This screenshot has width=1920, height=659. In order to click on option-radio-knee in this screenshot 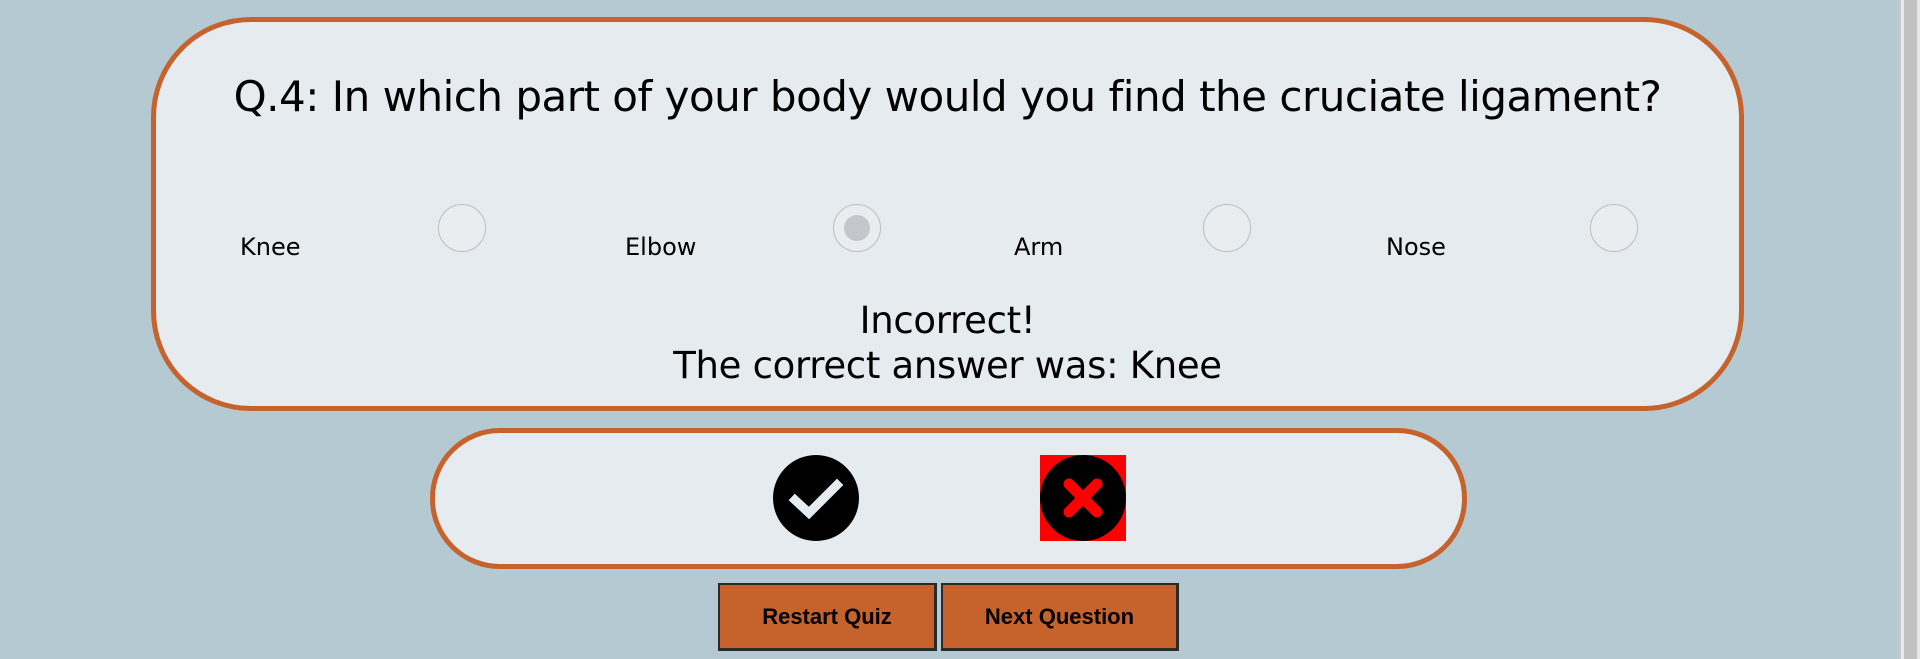, I will do `click(462, 228)`.